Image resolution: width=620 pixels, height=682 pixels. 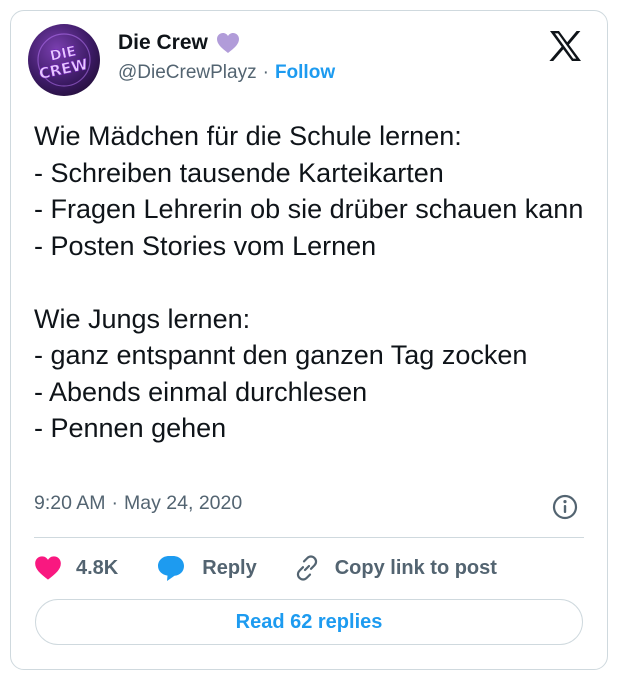 I want to click on reply-button: Reply, so click(x=206, y=568).